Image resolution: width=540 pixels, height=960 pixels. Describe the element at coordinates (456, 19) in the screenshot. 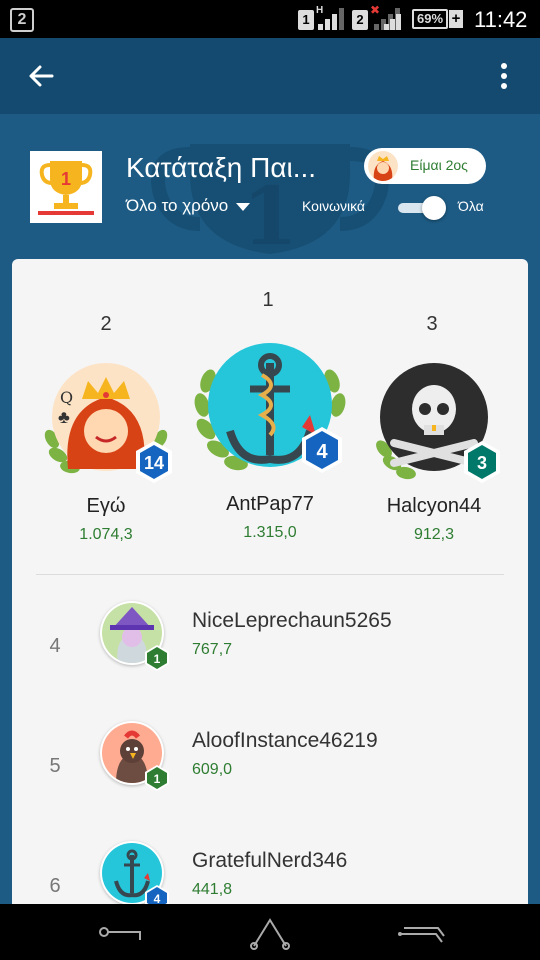

I see `charging-icon: +` at that location.